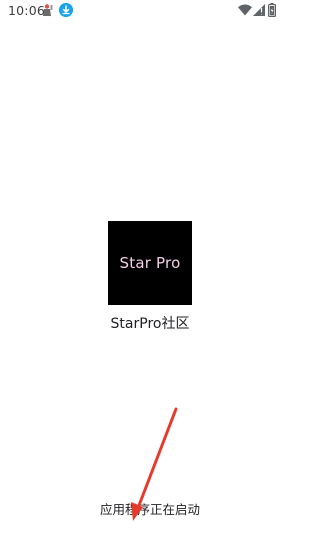 The image size is (320, 533). I want to click on status-time: 10:06, so click(27, 10).